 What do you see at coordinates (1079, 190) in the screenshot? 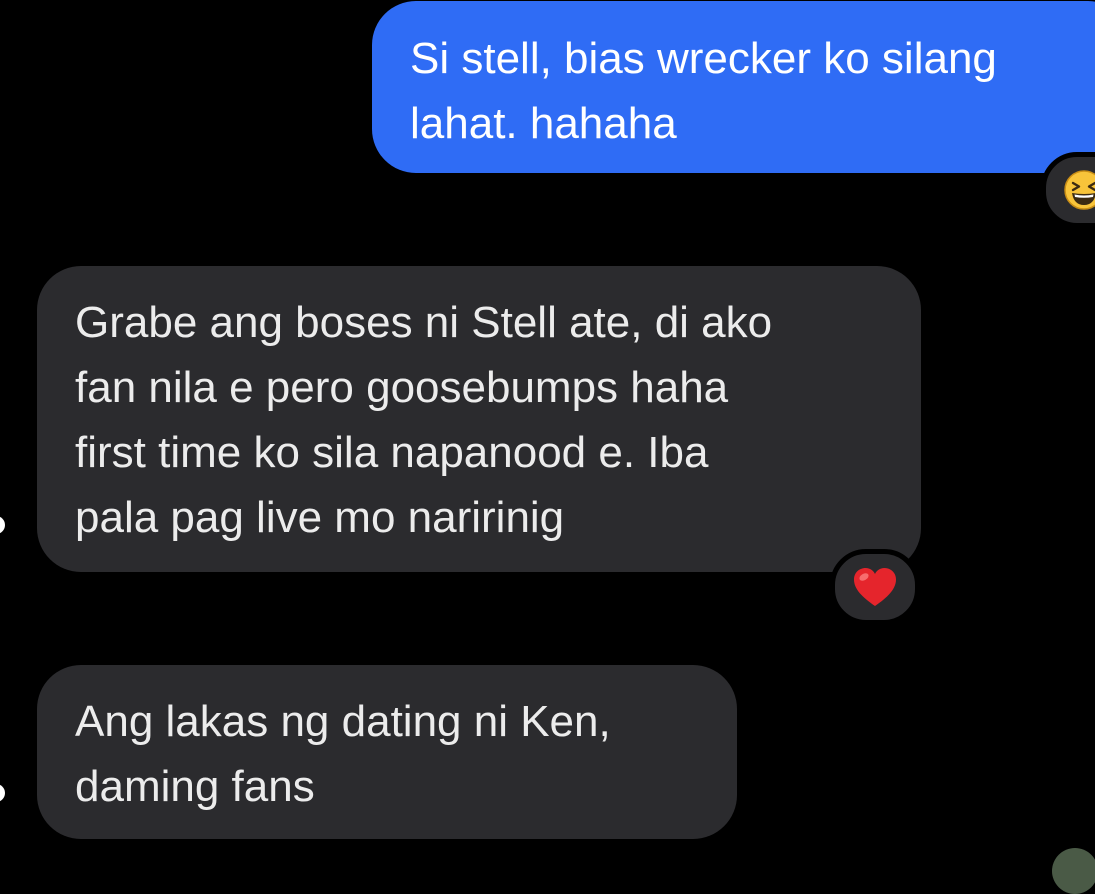
I see `grinning-squinting-face-icon` at bounding box center [1079, 190].